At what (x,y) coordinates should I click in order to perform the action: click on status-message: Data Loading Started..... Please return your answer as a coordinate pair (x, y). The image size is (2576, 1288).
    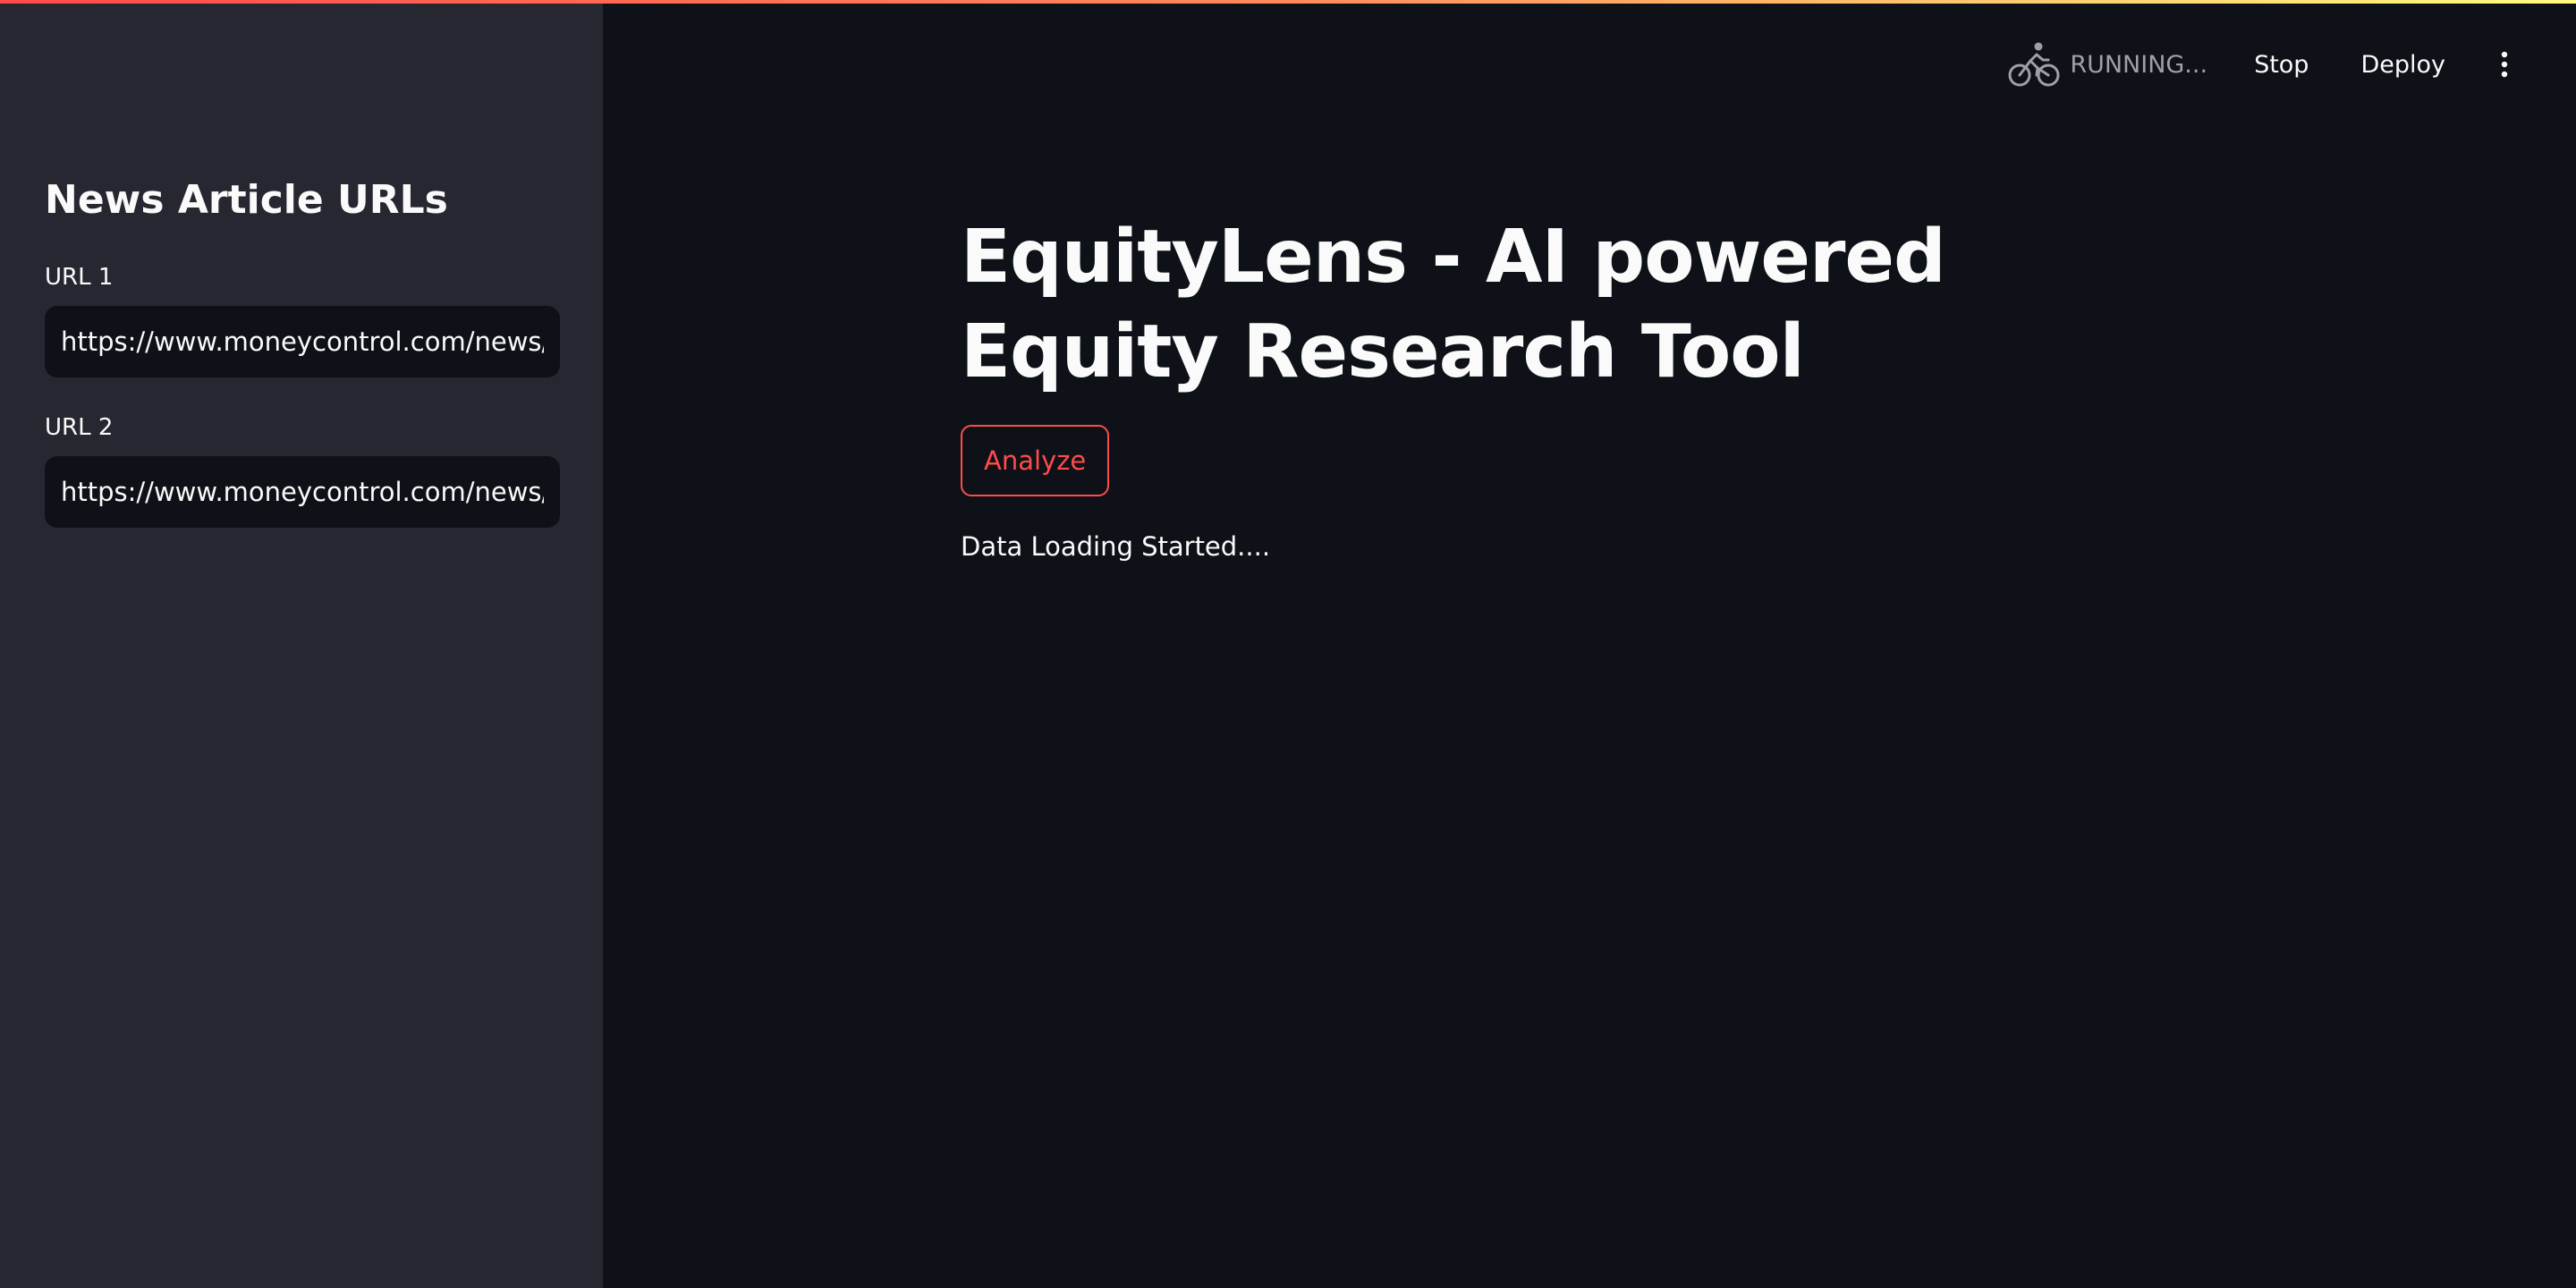
    Looking at the image, I should click on (1116, 546).